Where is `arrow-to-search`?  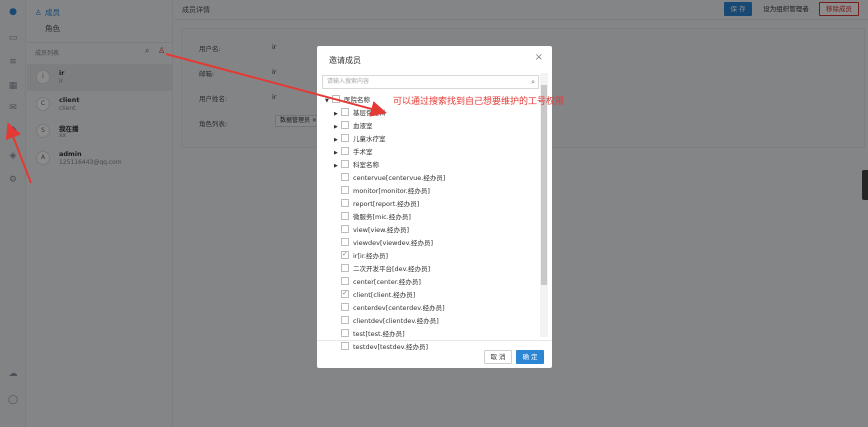
arrow-to-search is located at coordinates (276, 85).